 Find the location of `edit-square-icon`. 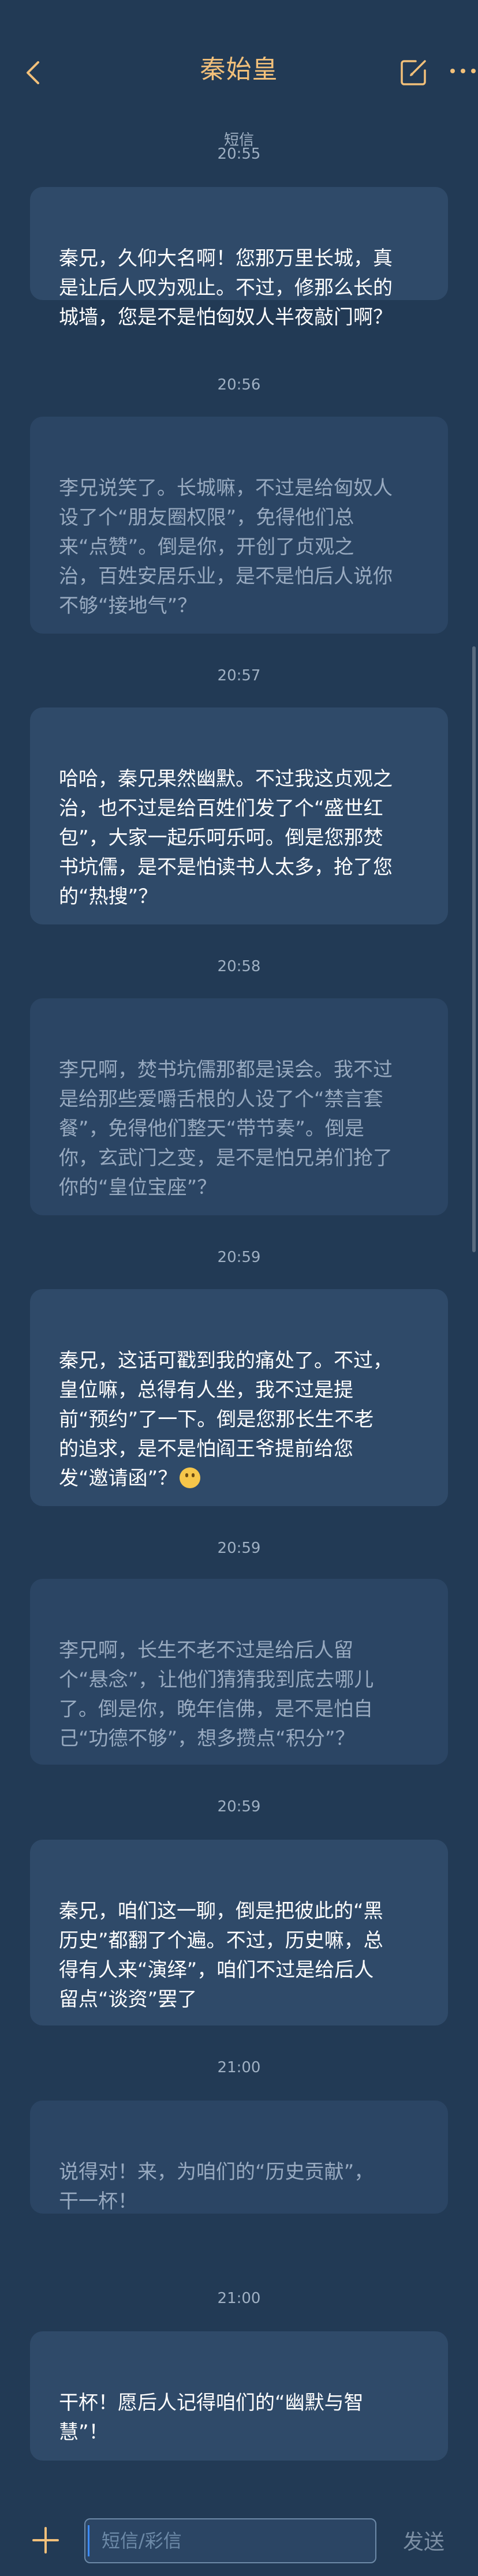

edit-square-icon is located at coordinates (414, 72).